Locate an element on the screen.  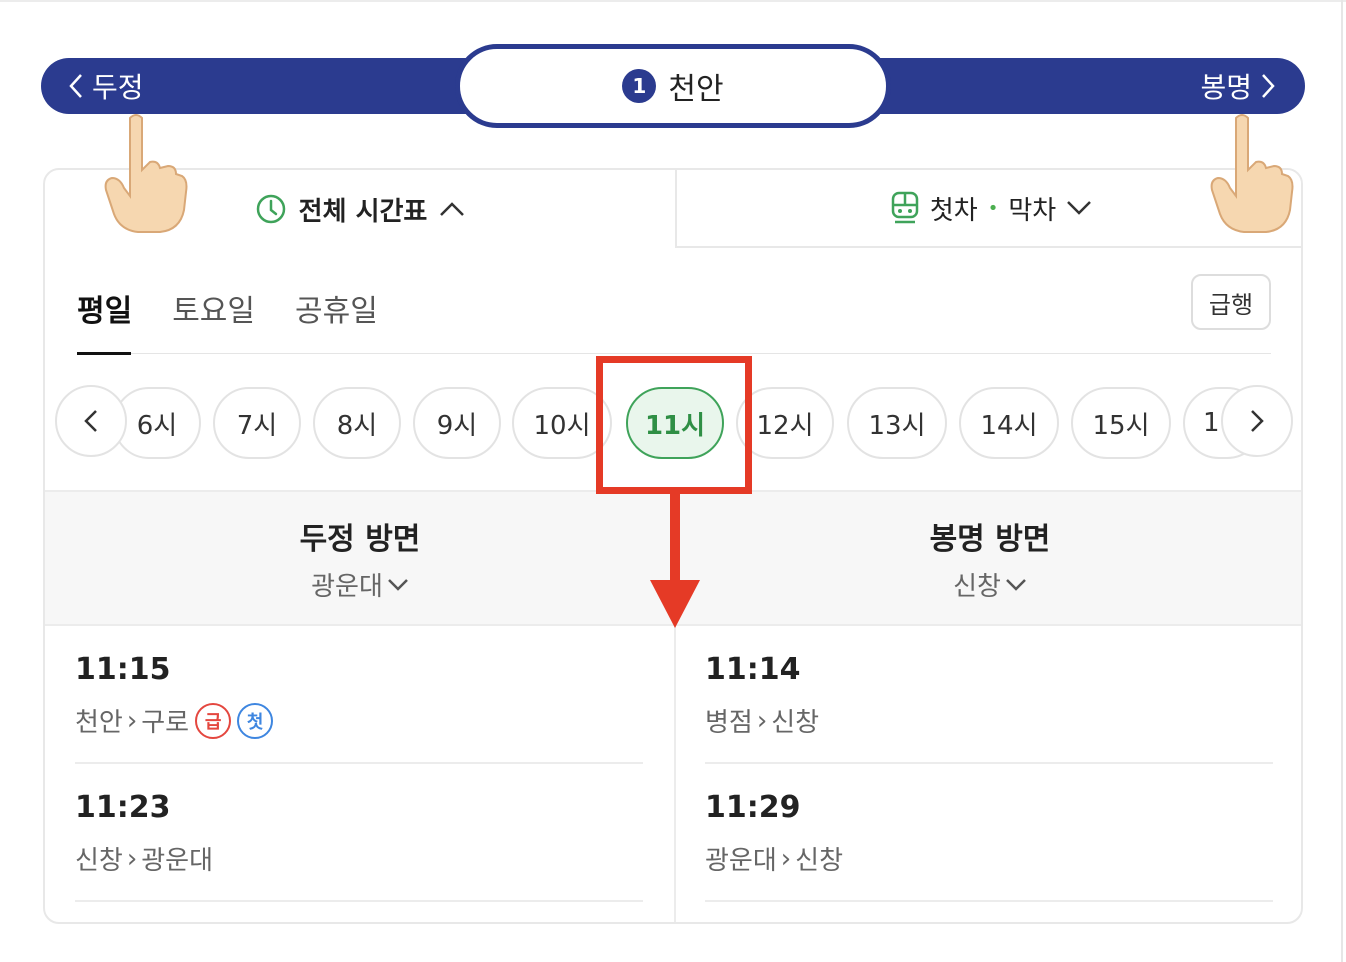
direction-right: 봉명 방면 신창 is located at coordinates (988, 558).